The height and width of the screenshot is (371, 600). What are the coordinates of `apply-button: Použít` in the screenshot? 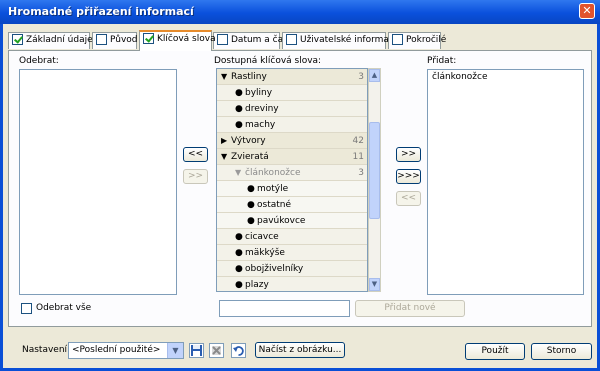 It's located at (495, 351).